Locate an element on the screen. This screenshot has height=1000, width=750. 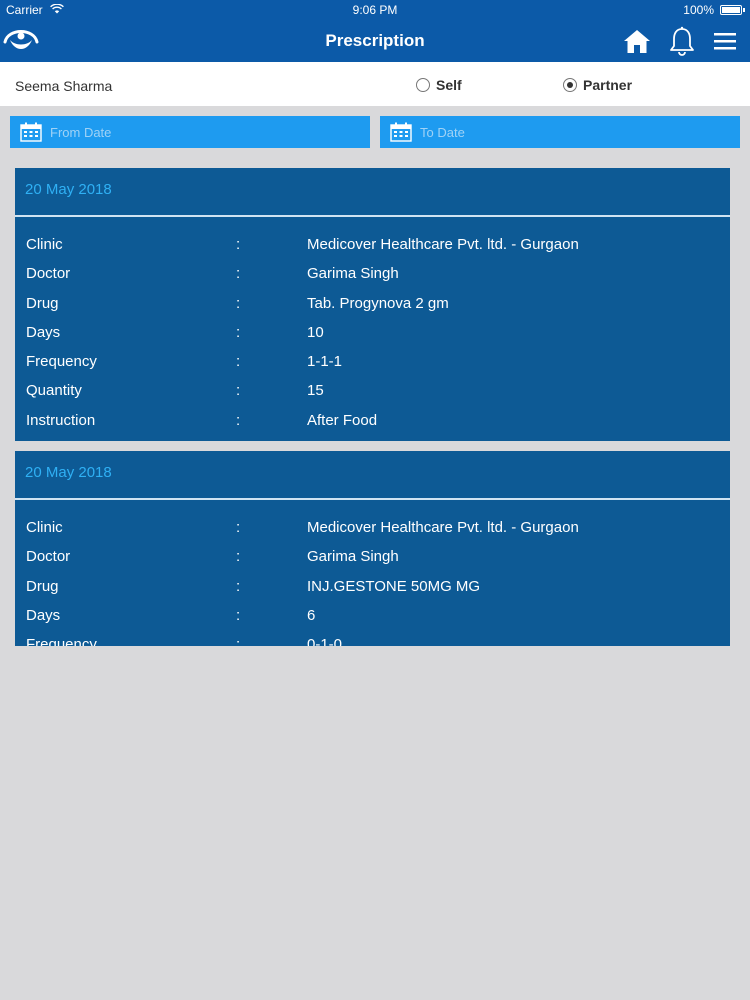
detail-label: Quantity is located at coordinates (54, 391).